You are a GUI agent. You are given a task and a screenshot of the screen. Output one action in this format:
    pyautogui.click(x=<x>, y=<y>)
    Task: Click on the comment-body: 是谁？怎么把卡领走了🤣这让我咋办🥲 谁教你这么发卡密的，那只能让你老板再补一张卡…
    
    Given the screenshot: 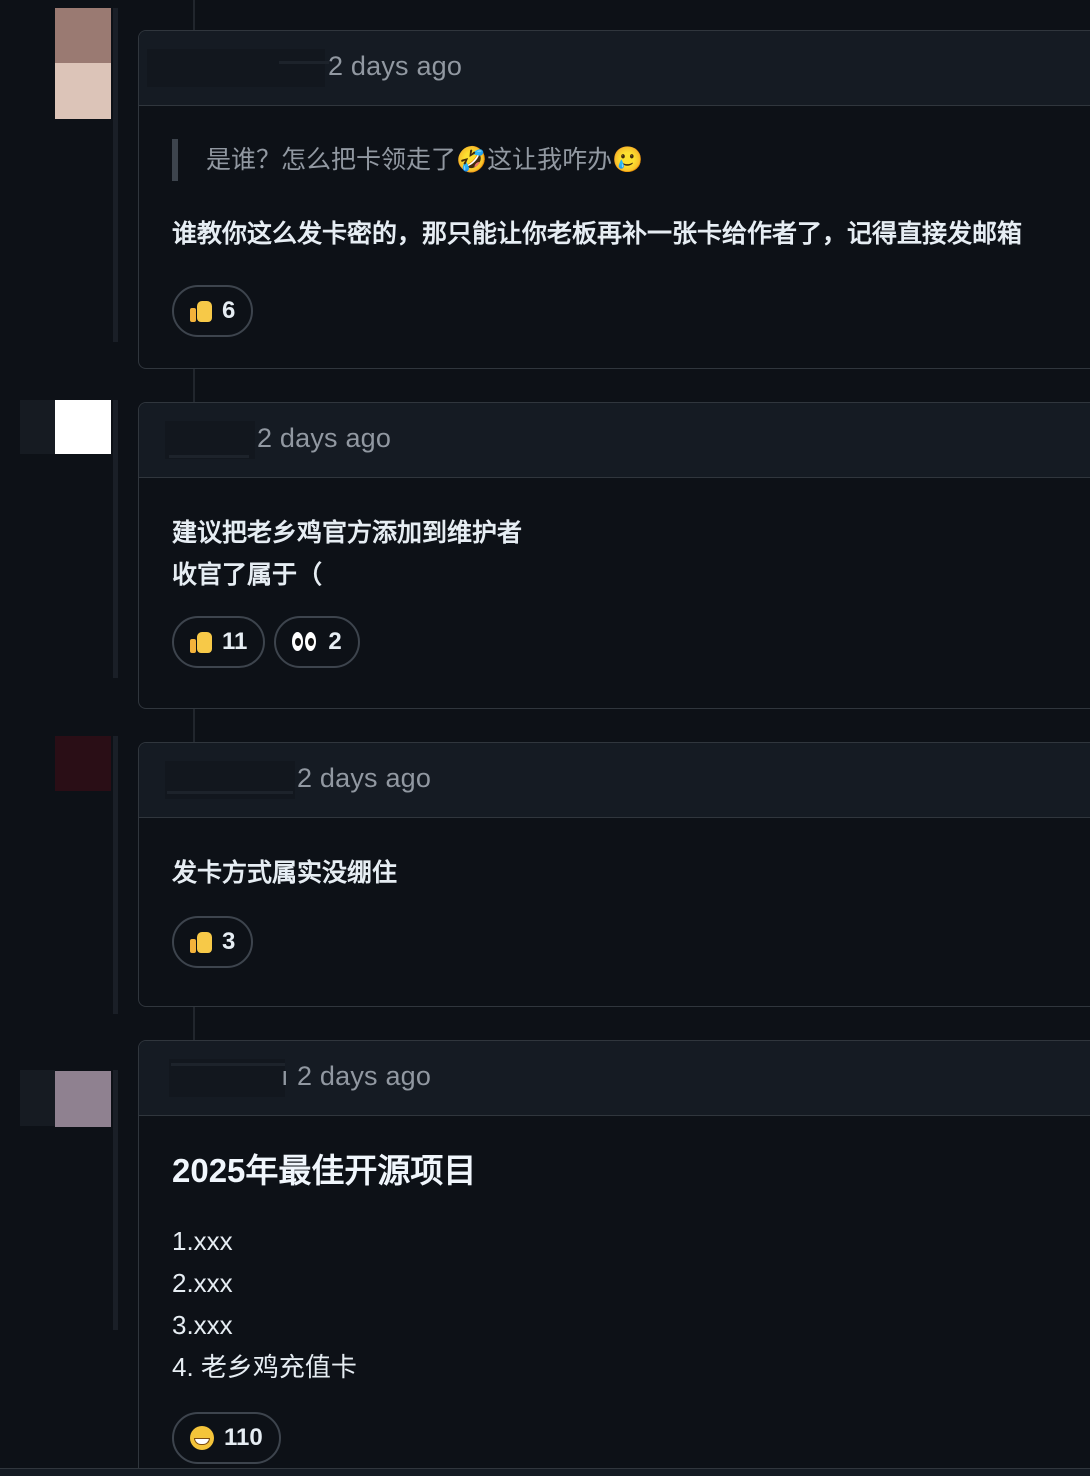 What is the action you would take?
    pyautogui.click(x=614, y=238)
    